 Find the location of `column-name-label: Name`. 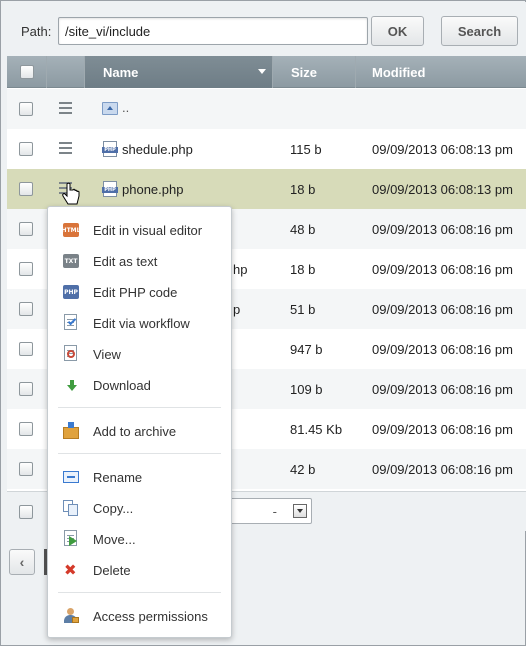

column-name-label: Name is located at coordinates (121, 72).